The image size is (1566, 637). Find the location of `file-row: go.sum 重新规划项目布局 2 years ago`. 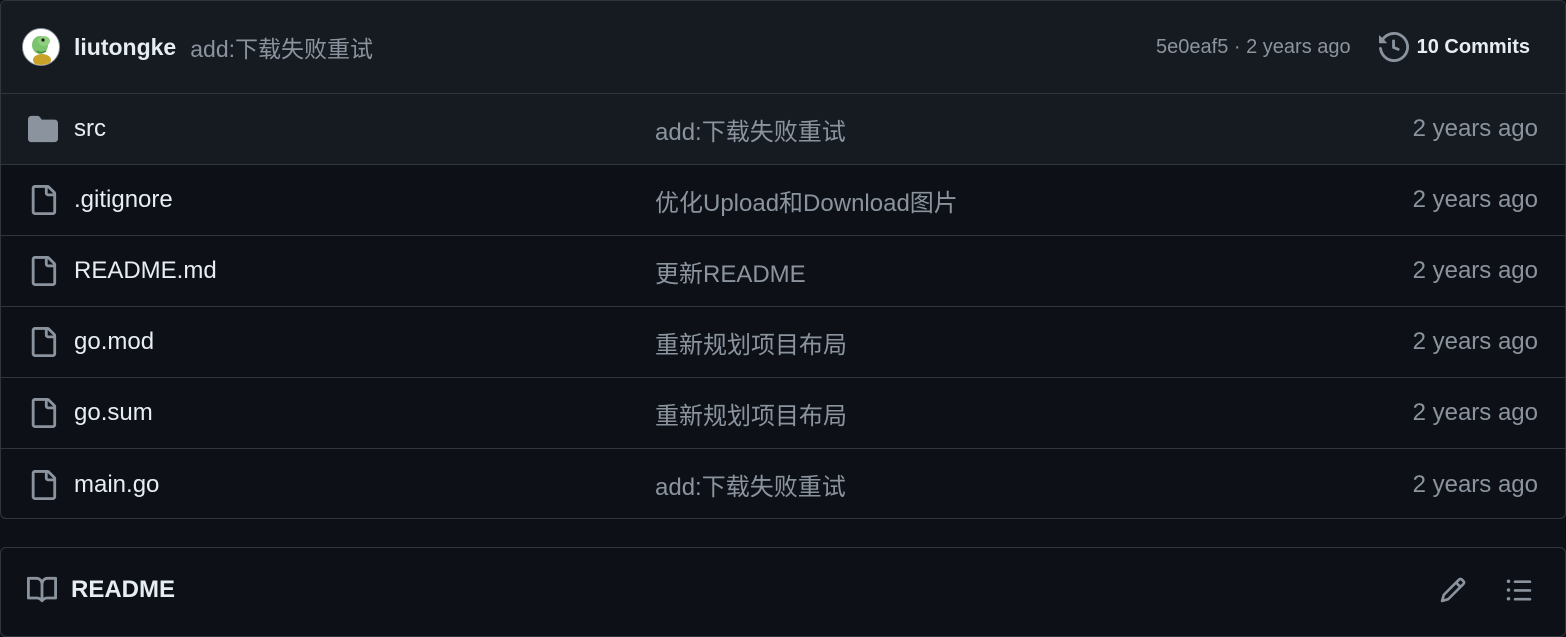

file-row: go.sum 重新规划项目布局 2 years ago is located at coordinates (783, 413).